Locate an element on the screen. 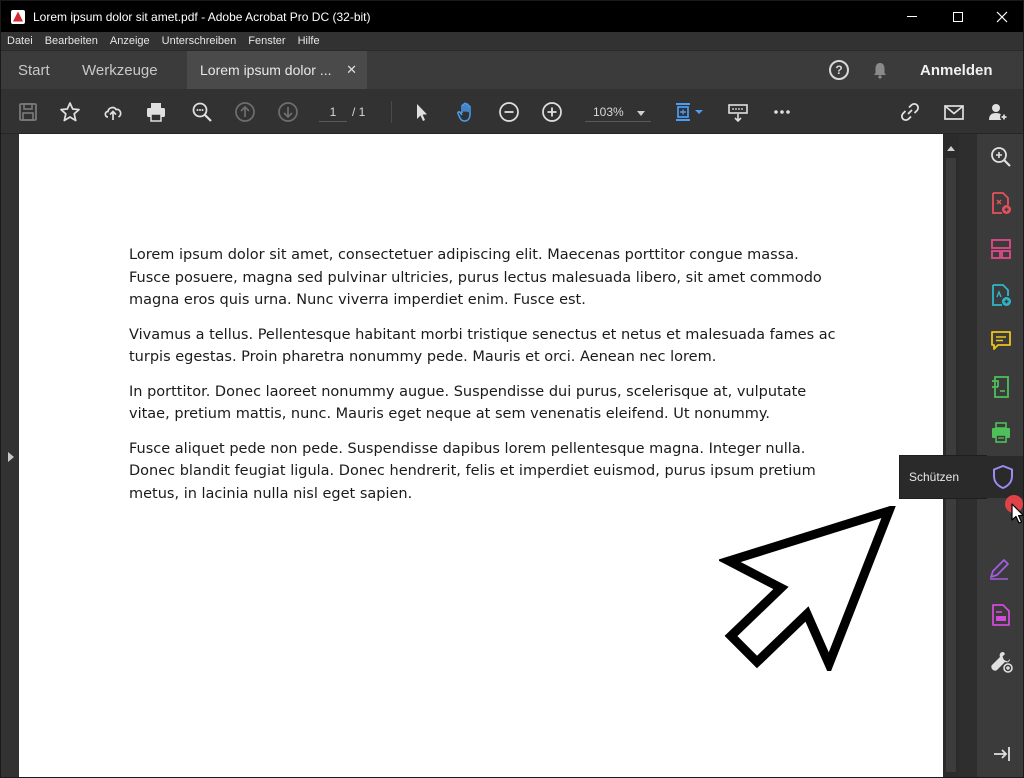 Image resolution: width=1024 pixels, height=778 pixels. comment-icon is located at coordinates (1001, 341).